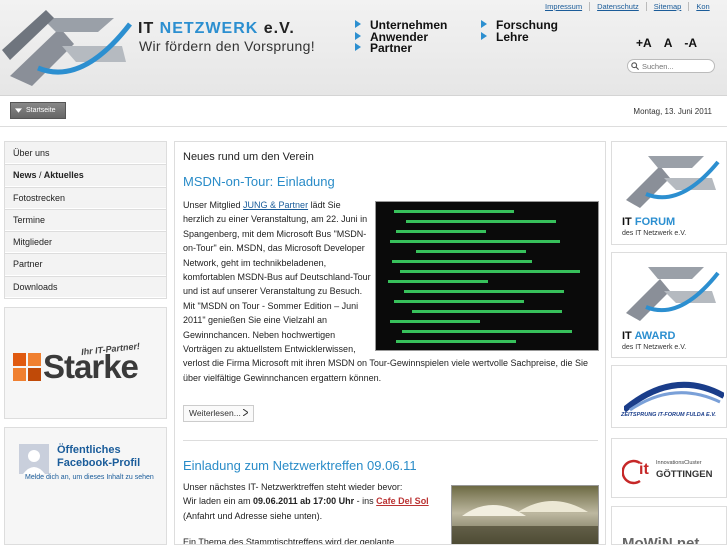 This screenshot has width=727, height=545. What do you see at coordinates (246, 412) in the screenshot?
I see `chevron-right-icon` at bounding box center [246, 412].